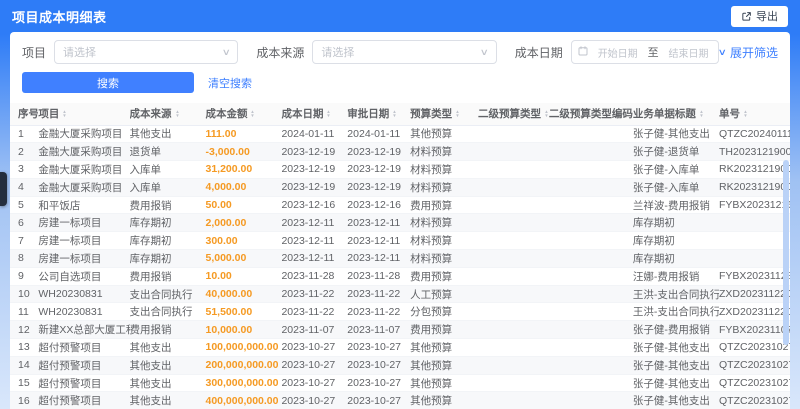 The image size is (800, 409). What do you see at coordinates (723, 51) in the screenshot?
I see `chevron-down-icon: ∨` at bounding box center [723, 51].